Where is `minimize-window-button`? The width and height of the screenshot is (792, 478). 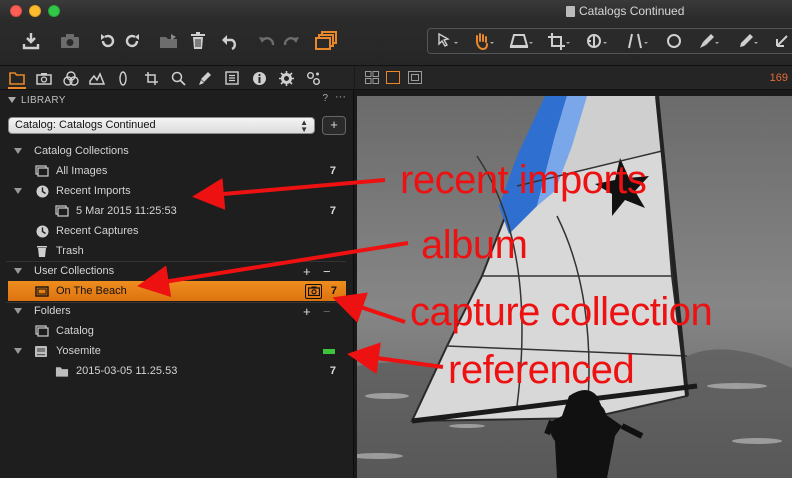 minimize-window-button is located at coordinates (35, 11).